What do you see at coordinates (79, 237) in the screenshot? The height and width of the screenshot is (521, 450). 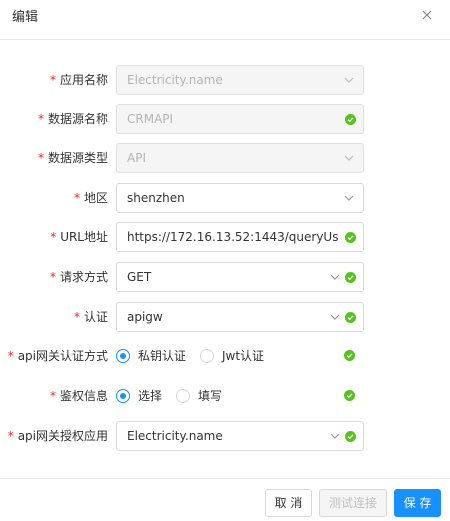 I see `url-label: * URL地址` at bounding box center [79, 237].